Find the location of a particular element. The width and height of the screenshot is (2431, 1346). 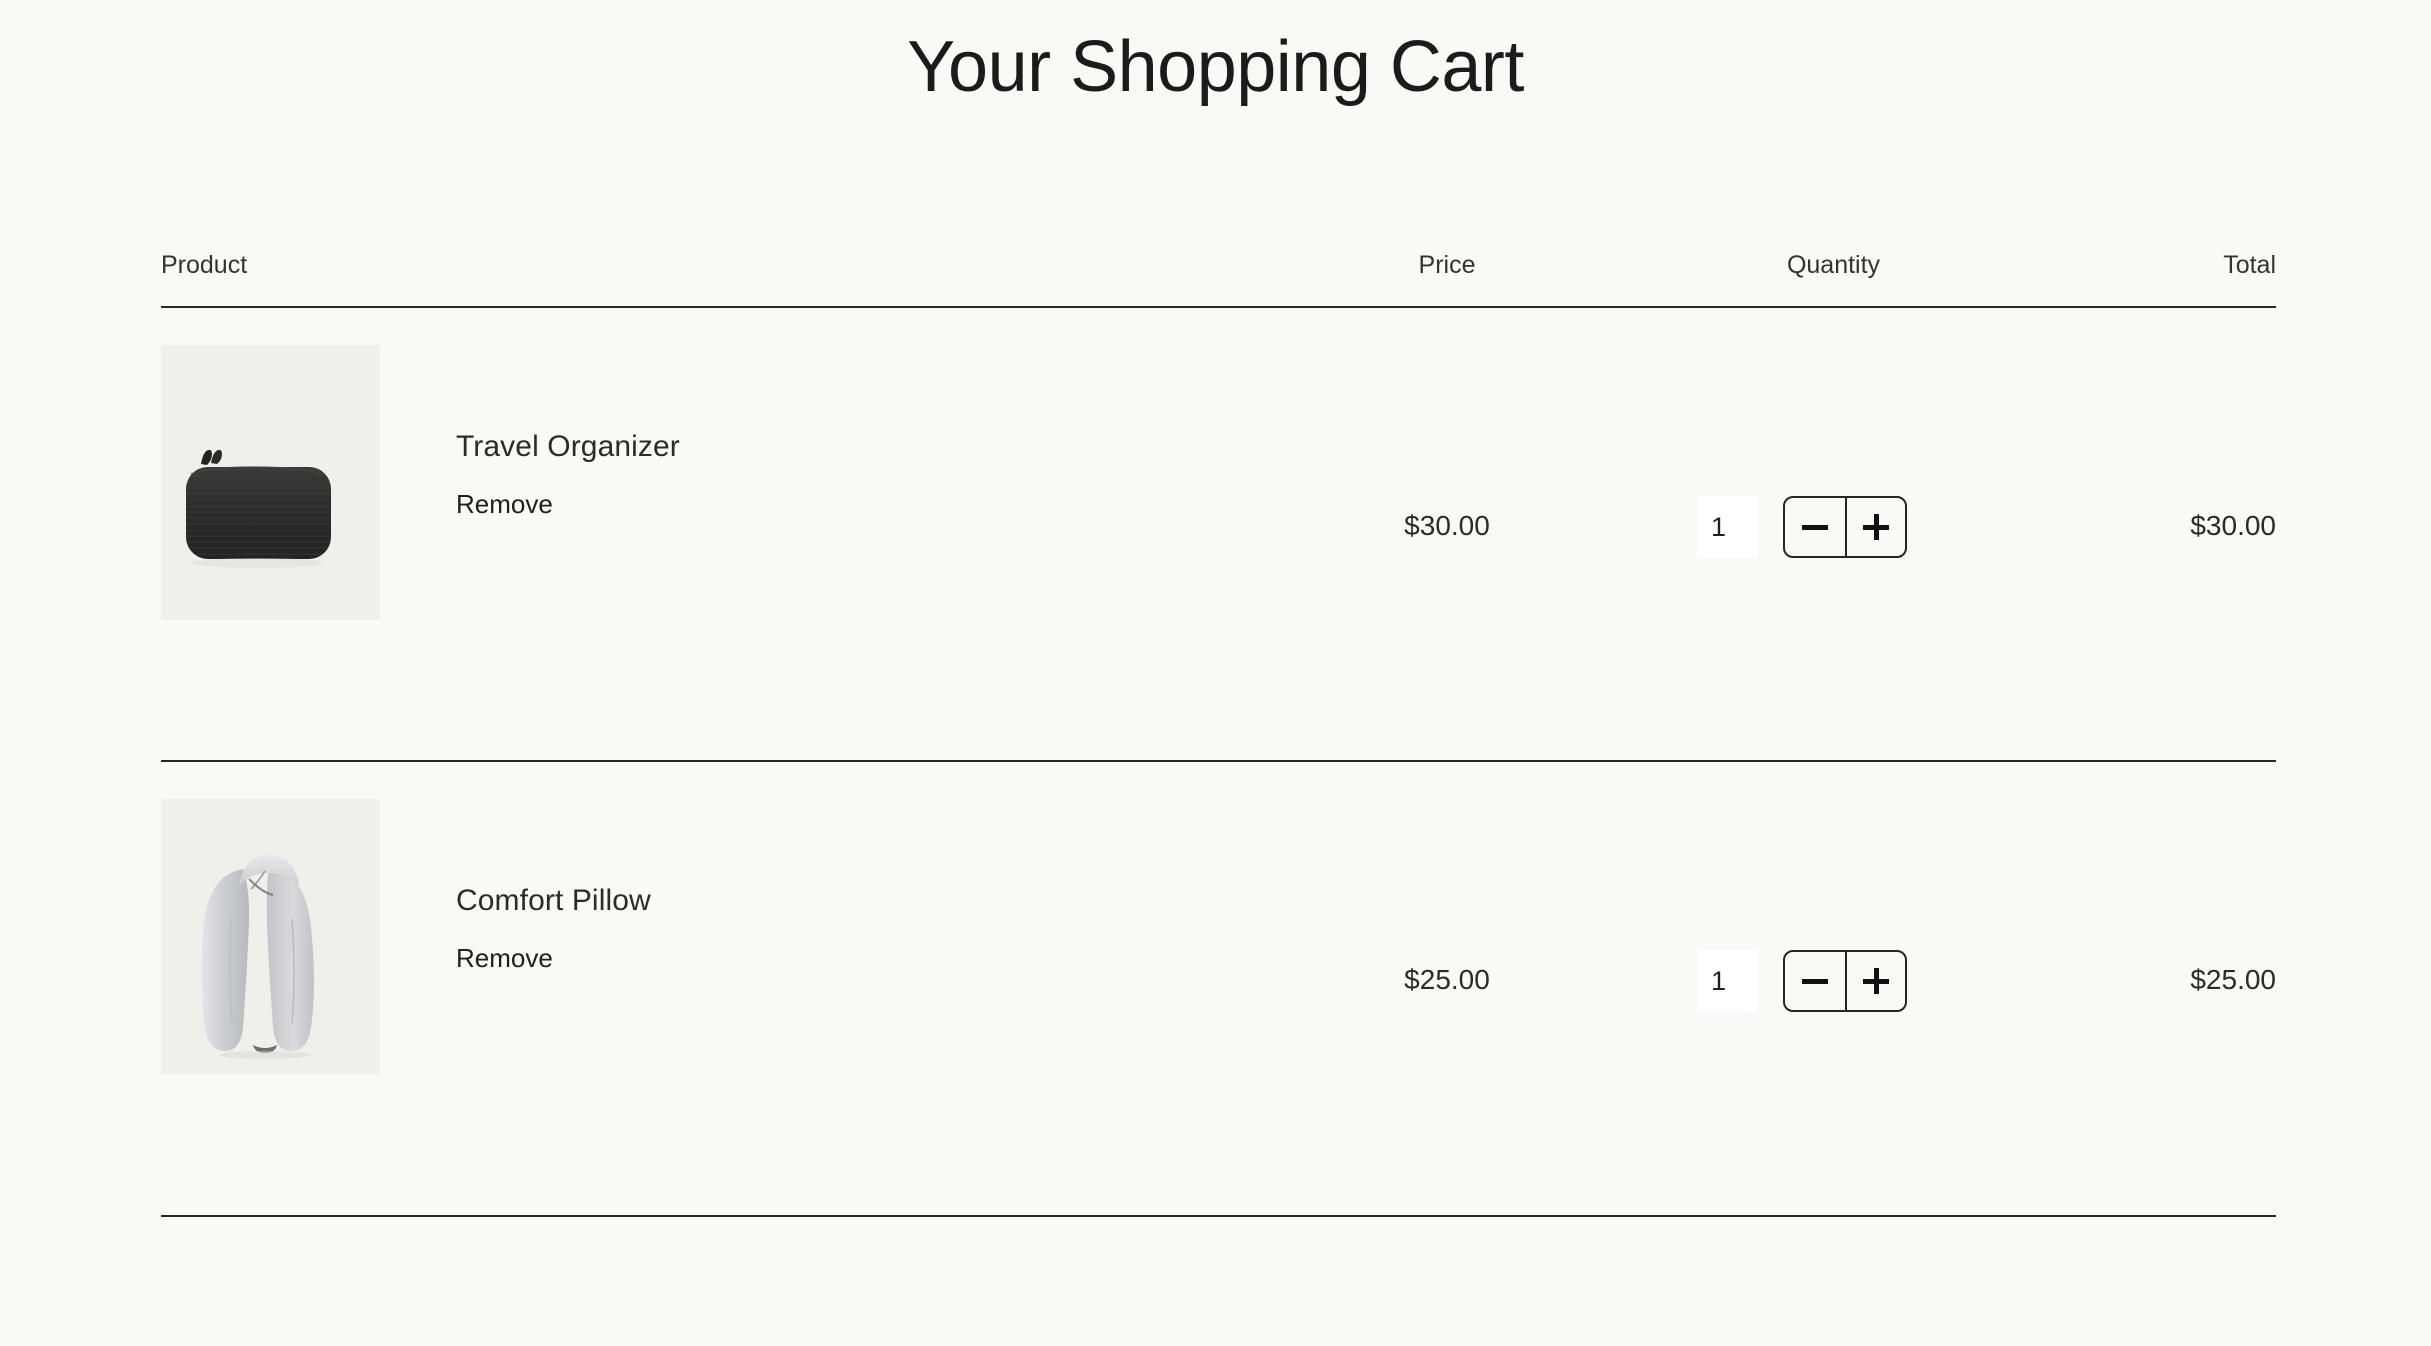

page-title: Your Shopping Cart is located at coordinates (1215, 67).